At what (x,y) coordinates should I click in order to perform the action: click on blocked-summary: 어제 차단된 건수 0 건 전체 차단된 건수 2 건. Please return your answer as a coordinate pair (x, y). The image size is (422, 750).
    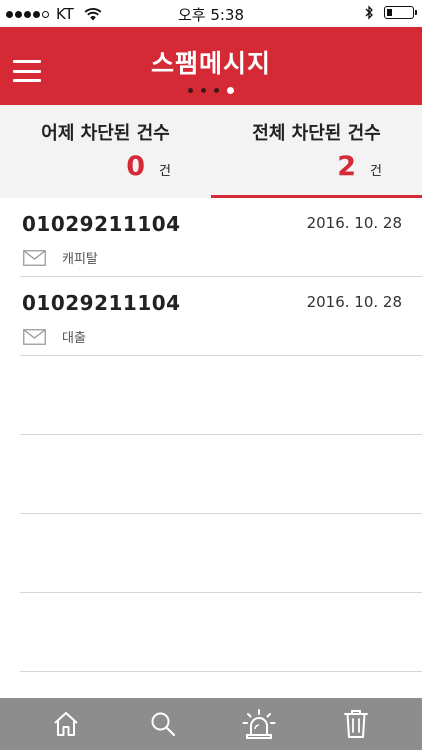
    Looking at the image, I should click on (211, 151).